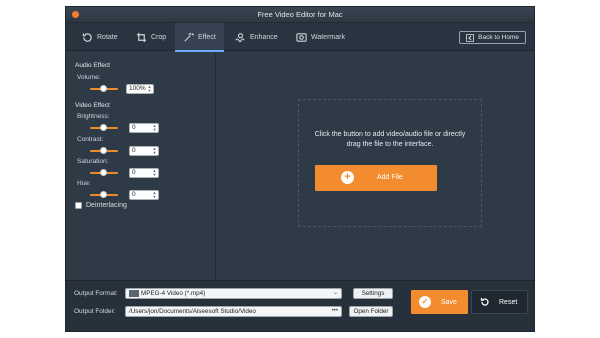  What do you see at coordinates (134, 127) in the screenshot?
I see `brightness-value: 0` at bounding box center [134, 127].